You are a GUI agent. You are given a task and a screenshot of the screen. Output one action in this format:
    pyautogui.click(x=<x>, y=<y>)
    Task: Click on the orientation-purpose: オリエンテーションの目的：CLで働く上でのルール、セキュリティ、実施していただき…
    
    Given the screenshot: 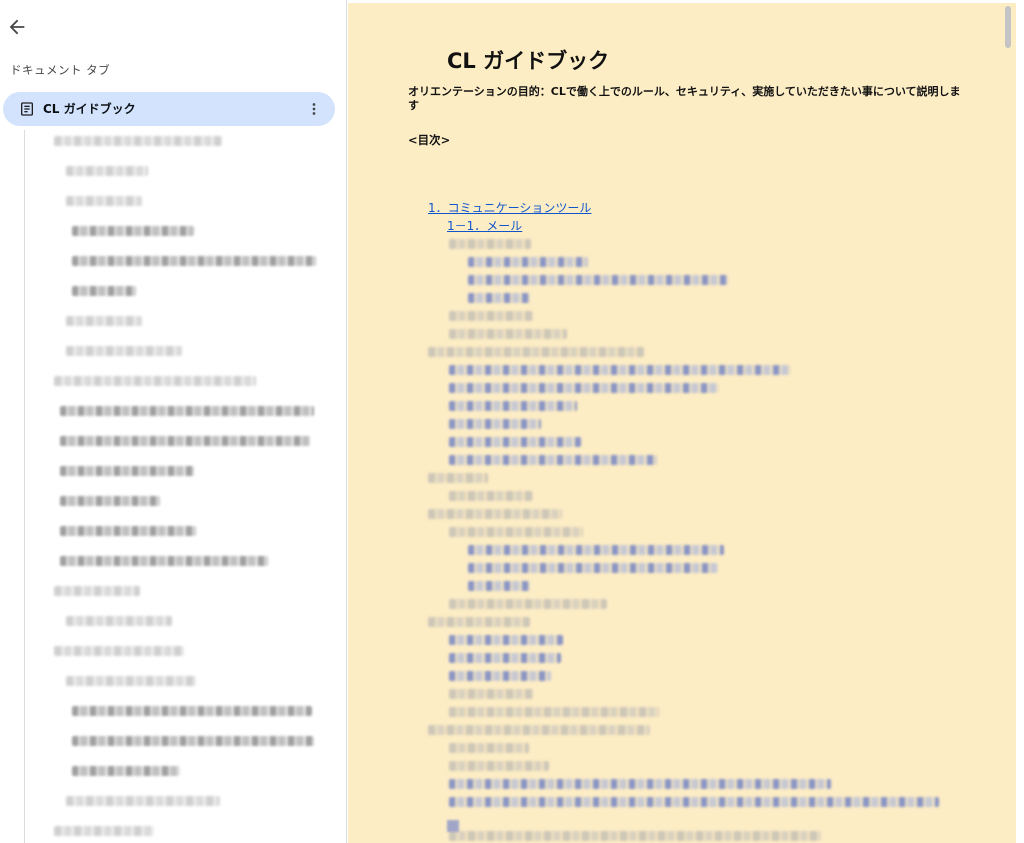 What is the action you would take?
    pyautogui.click(x=684, y=98)
    